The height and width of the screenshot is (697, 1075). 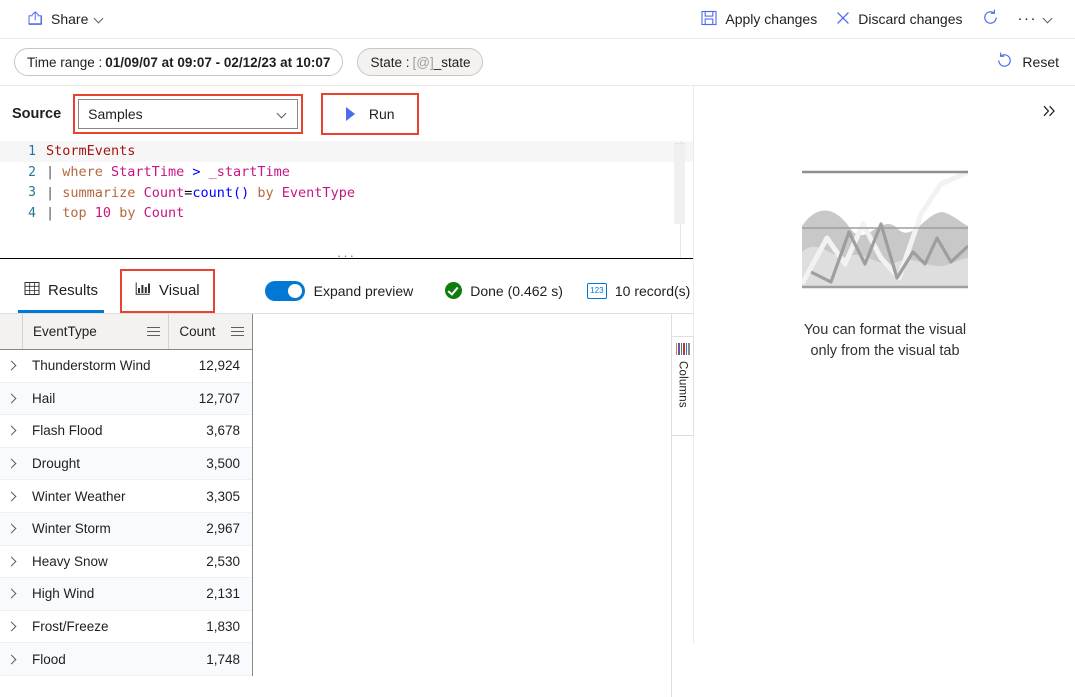 I want to click on code-line: 1 StormEvents, so click(x=346, y=151).